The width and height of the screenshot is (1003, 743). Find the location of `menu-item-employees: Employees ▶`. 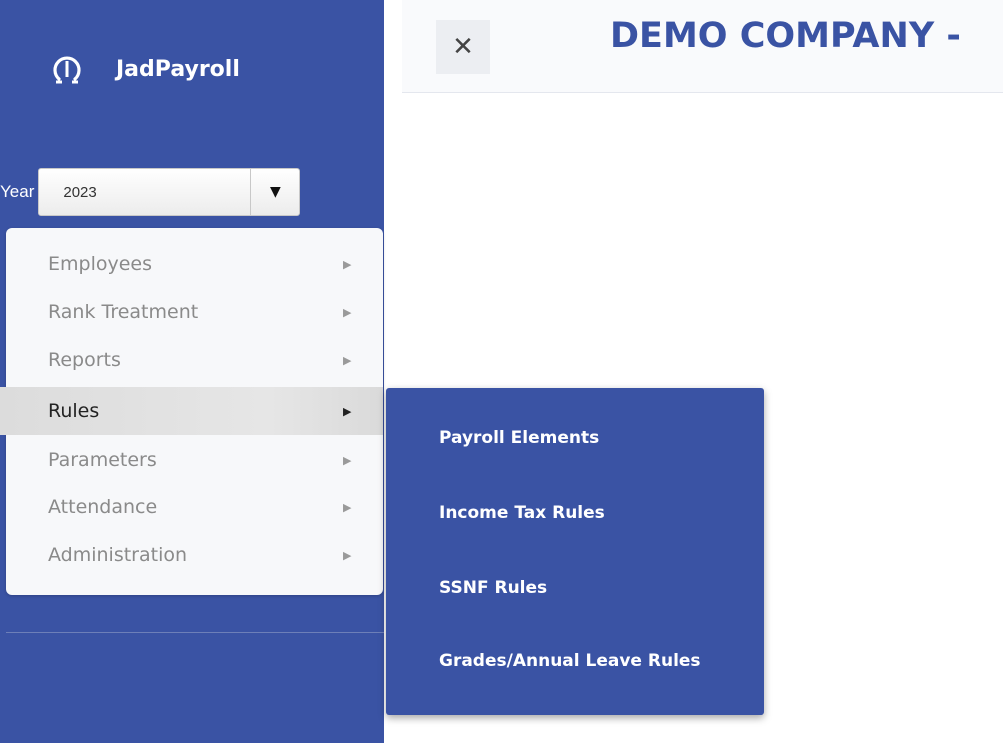

menu-item-employees: Employees ▶ is located at coordinates (194, 264).